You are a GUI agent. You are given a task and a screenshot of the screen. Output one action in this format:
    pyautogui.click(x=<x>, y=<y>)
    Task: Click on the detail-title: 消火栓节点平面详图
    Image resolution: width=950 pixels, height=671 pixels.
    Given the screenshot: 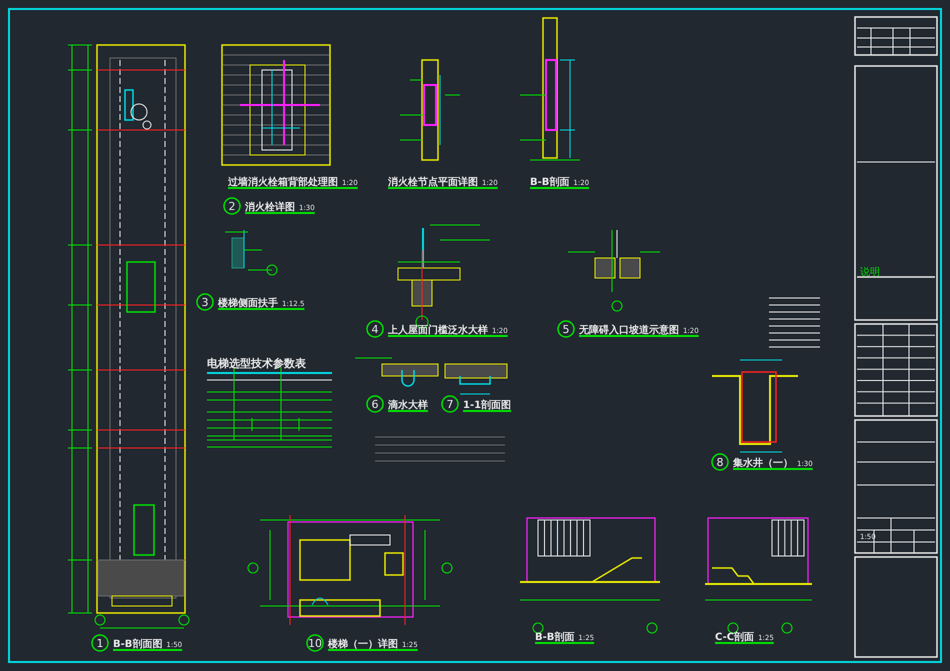 What is the action you would take?
    pyautogui.click(x=433, y=182)
    